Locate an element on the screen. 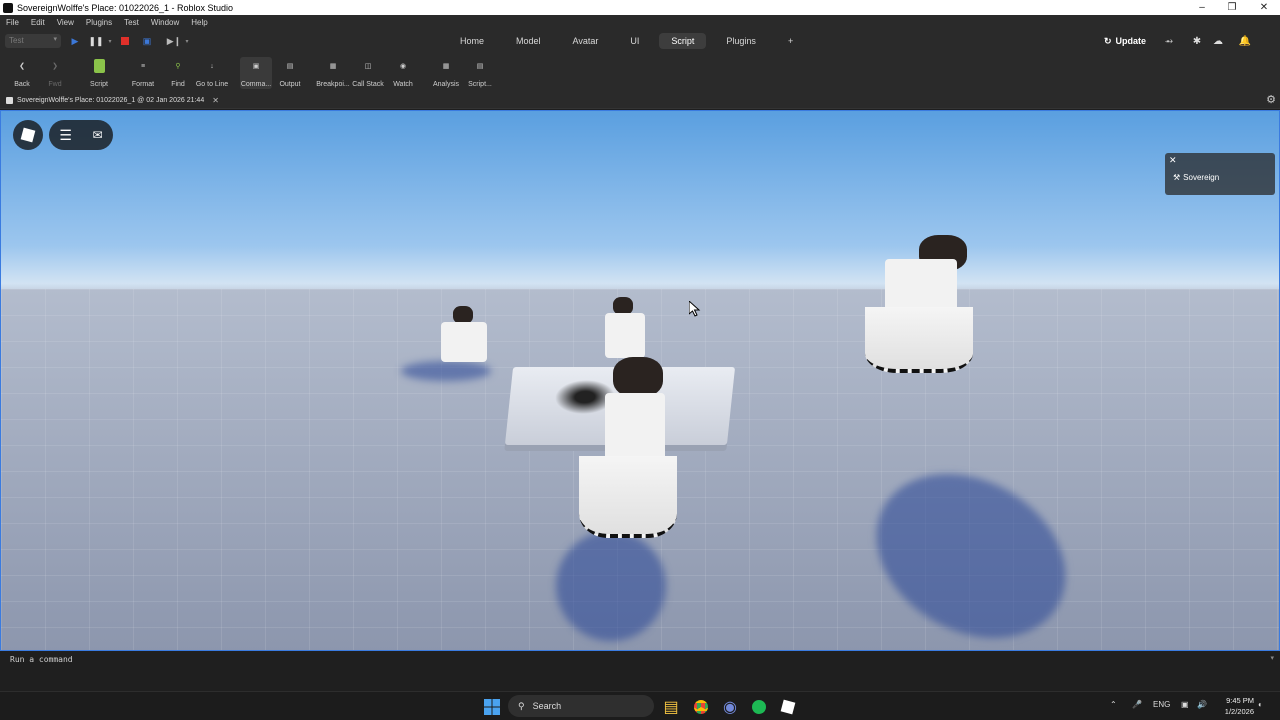 The height and width of the screenshot is (720, 1280). go-to-line-button: ↓ Go to Line is located at coordinates (212, 73).